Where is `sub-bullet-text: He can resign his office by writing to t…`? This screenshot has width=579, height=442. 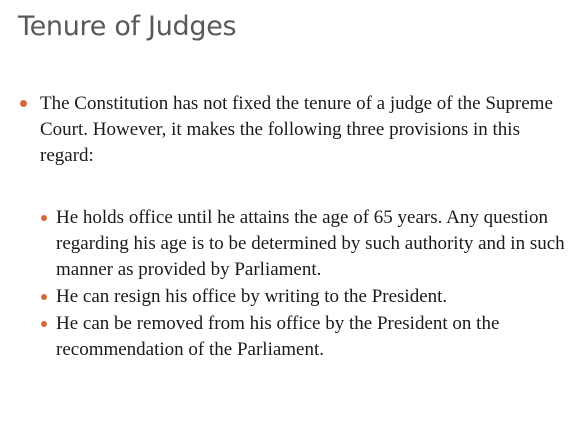 sub-bullet-text: He can resign his office by writing to t… is located at coordinates (252, 296).